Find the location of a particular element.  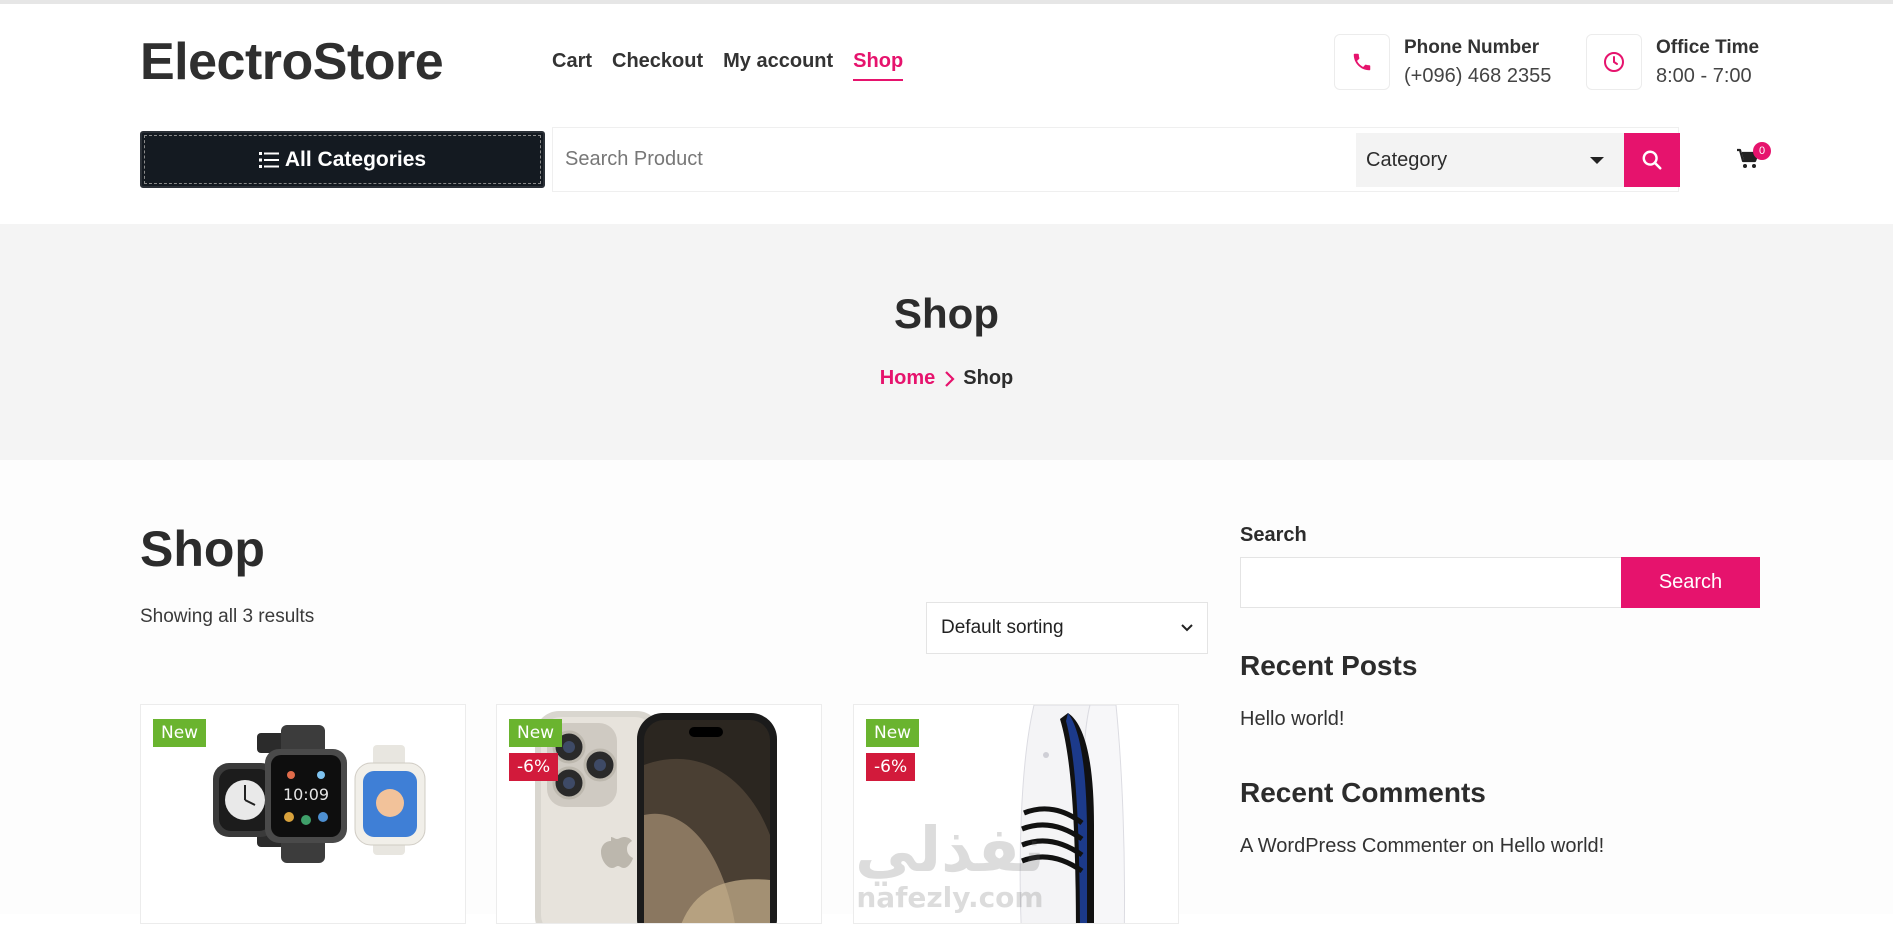

product-card: 10:09 New is located at coordinates (303, 814).